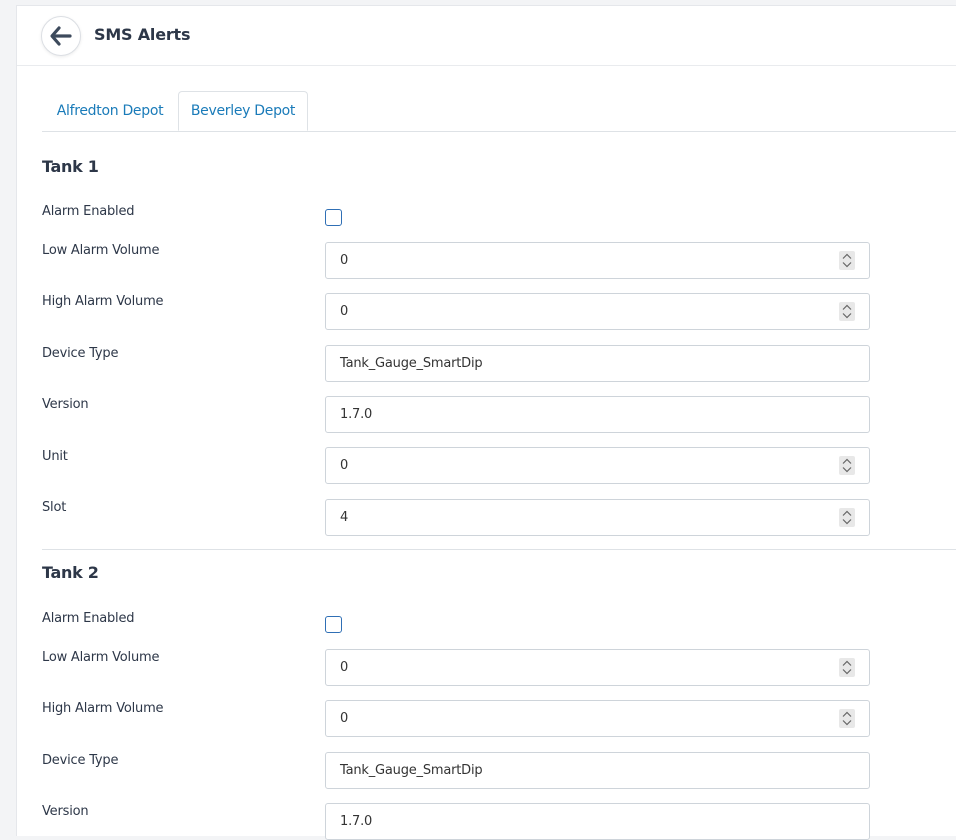 The height and width of the screenshot is (840, 956). I want to click on back-button, so click(61, 36).